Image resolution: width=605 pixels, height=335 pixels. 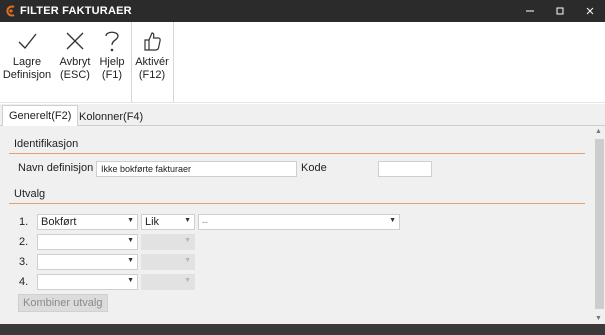 I want to click on field-select-value: Bokført, so click(x=59, y=222).